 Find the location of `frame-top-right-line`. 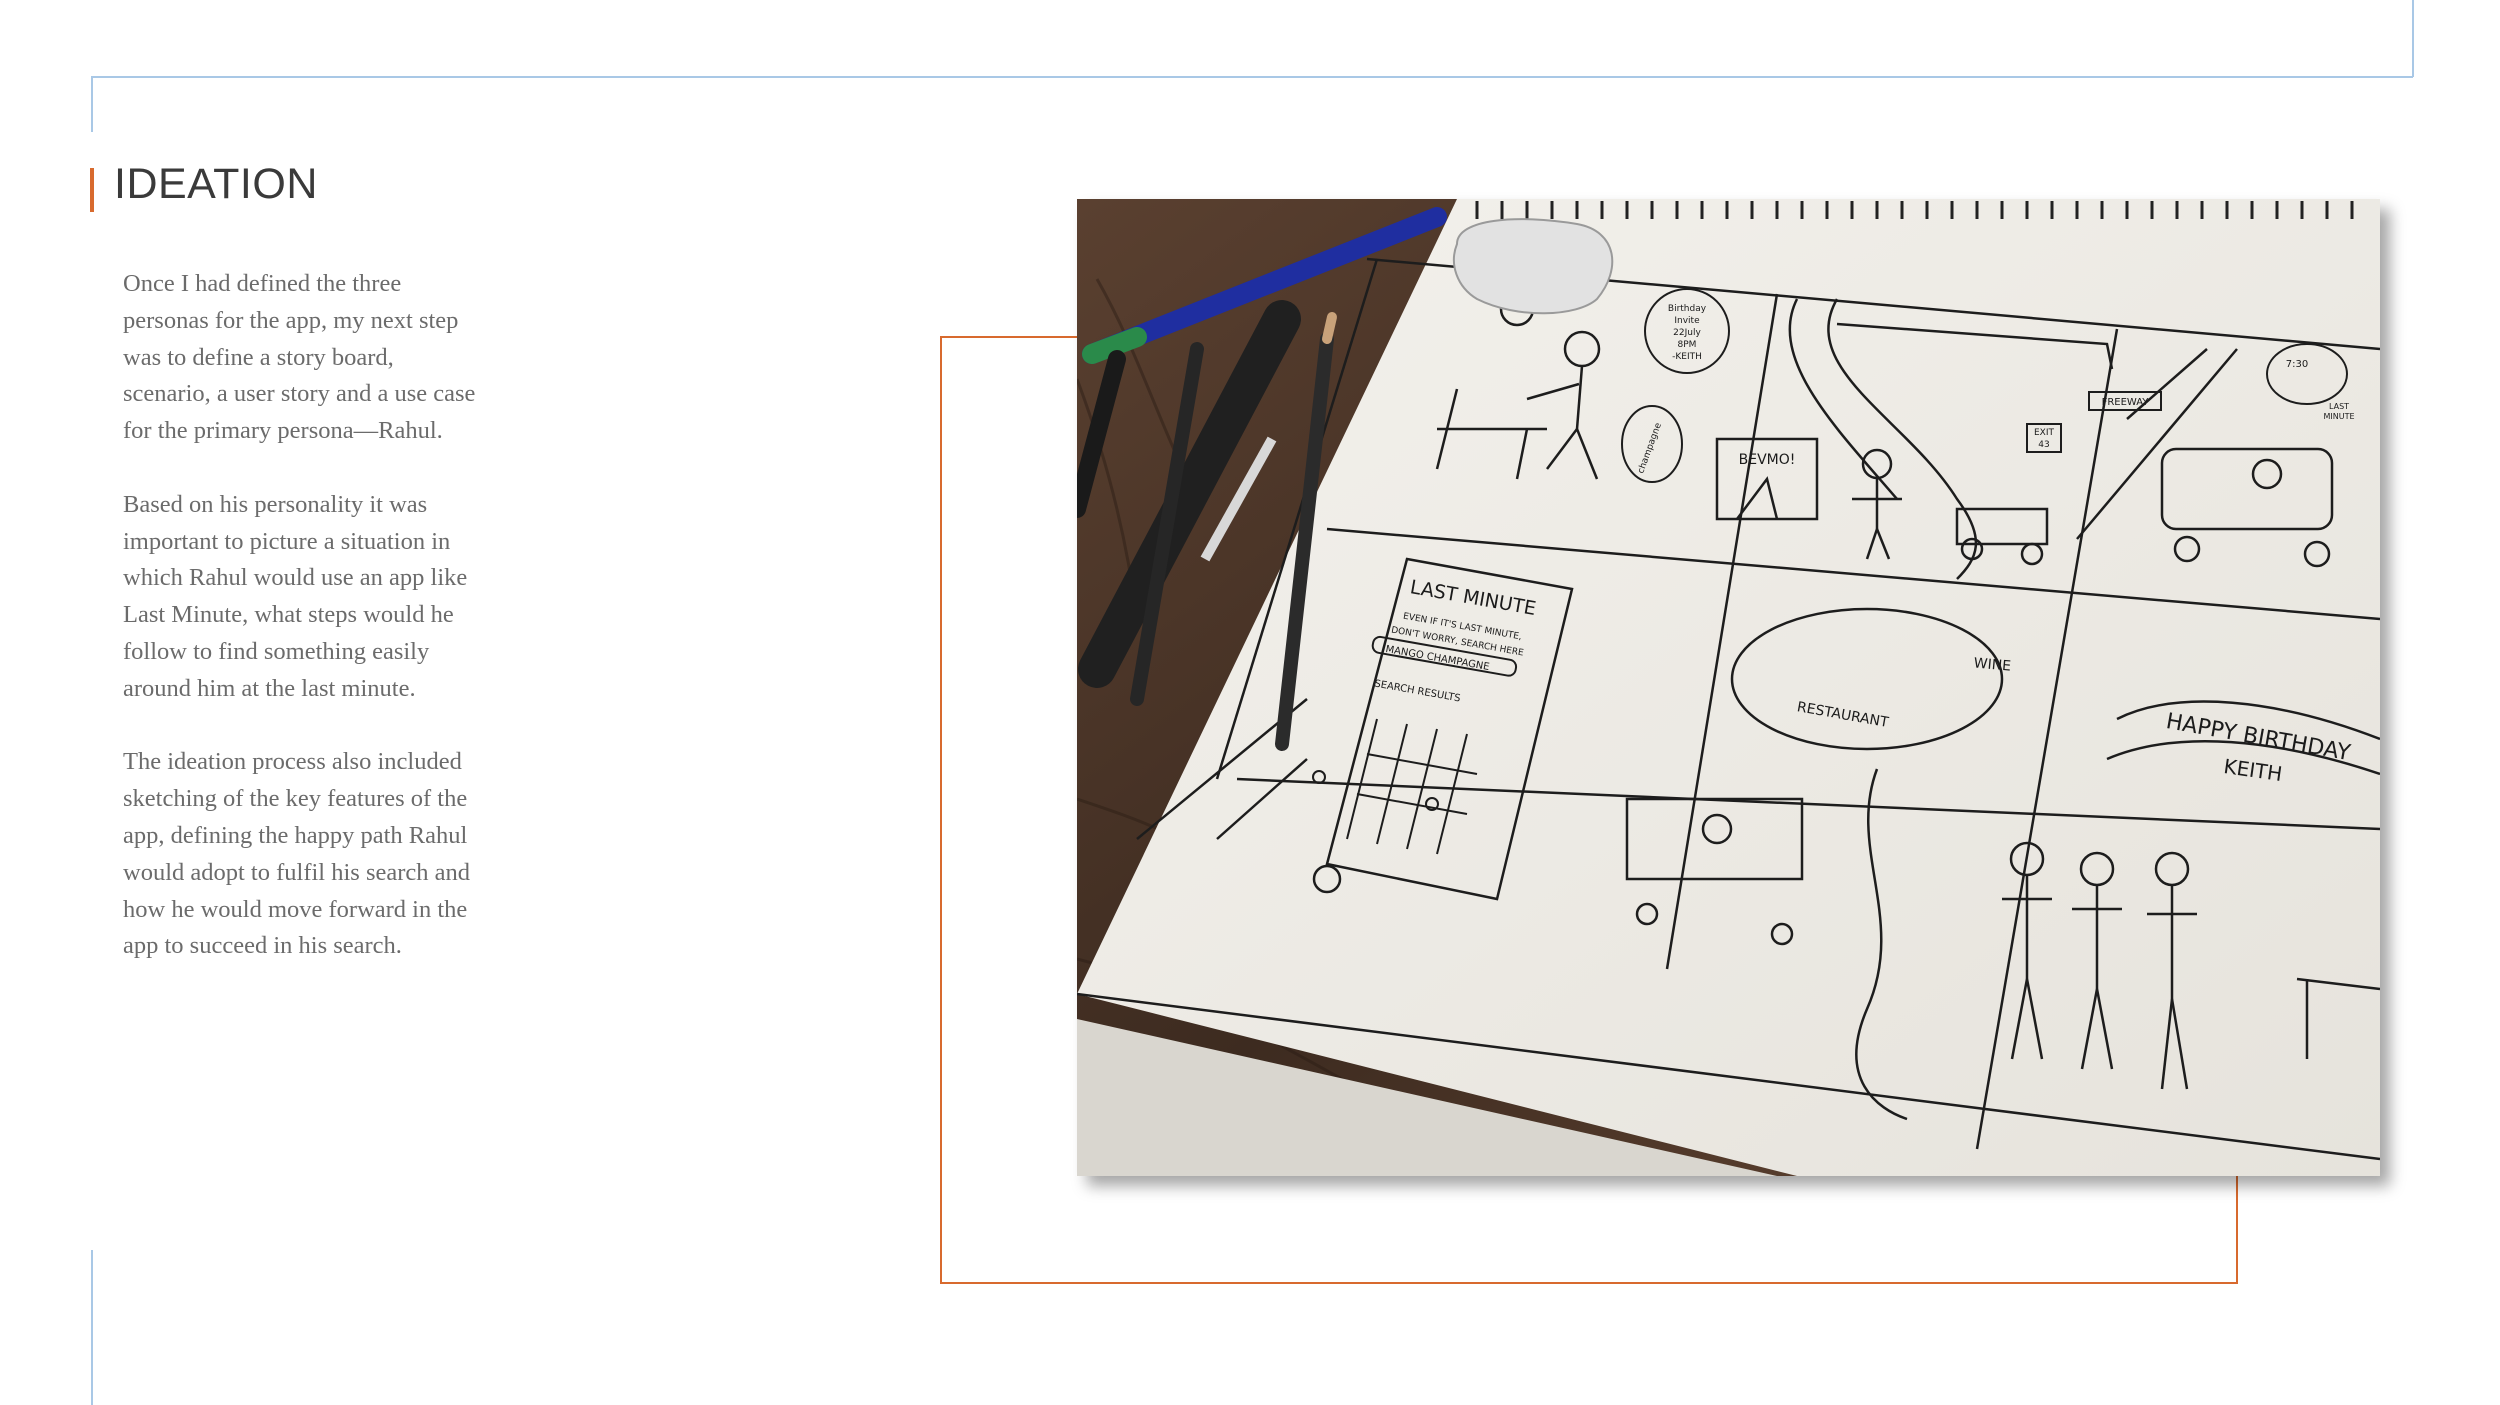

frame-top-right-line is located at coordinates (2413, 38).